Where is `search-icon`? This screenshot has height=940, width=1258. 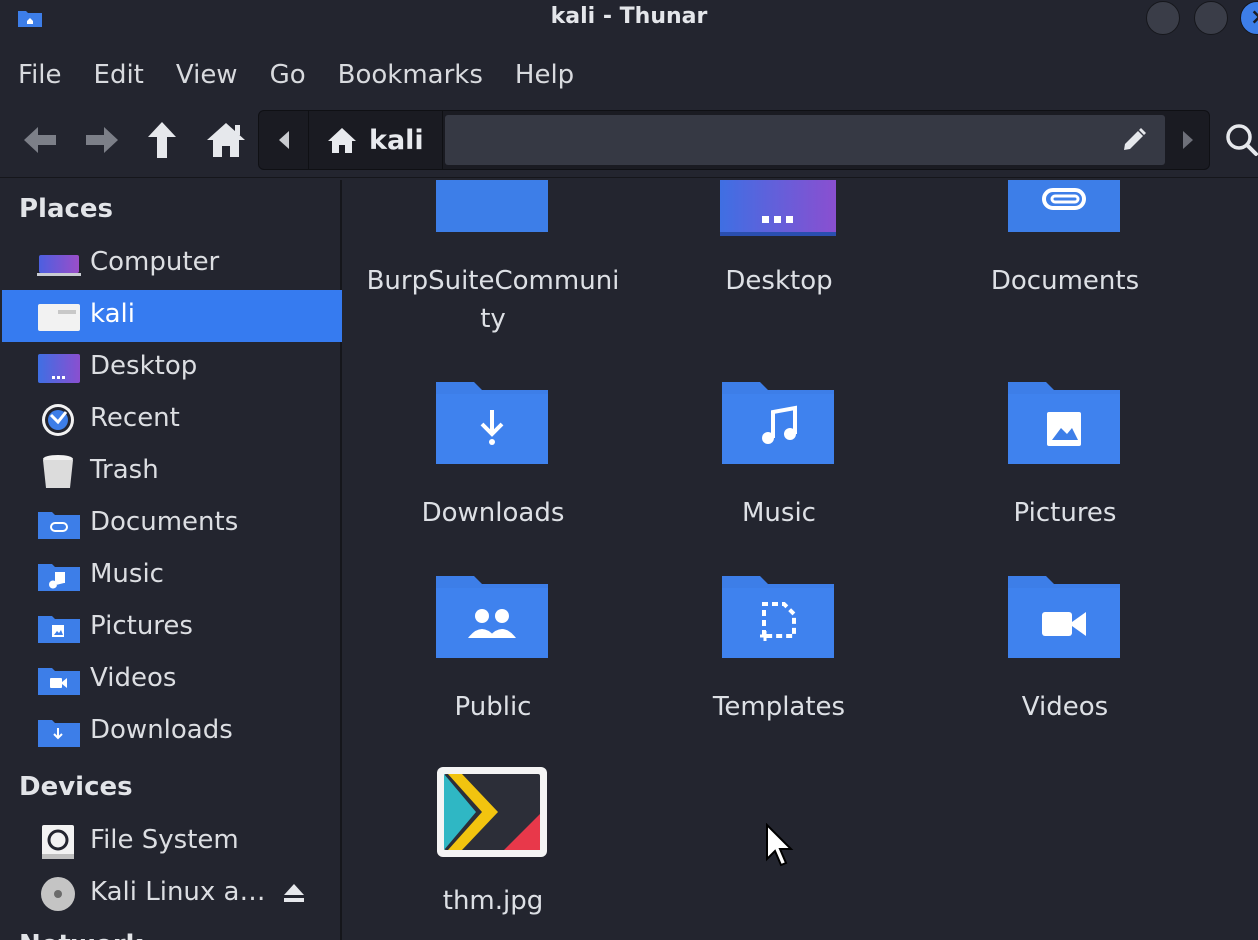
search-icon is located at coordinates (1240, 140).